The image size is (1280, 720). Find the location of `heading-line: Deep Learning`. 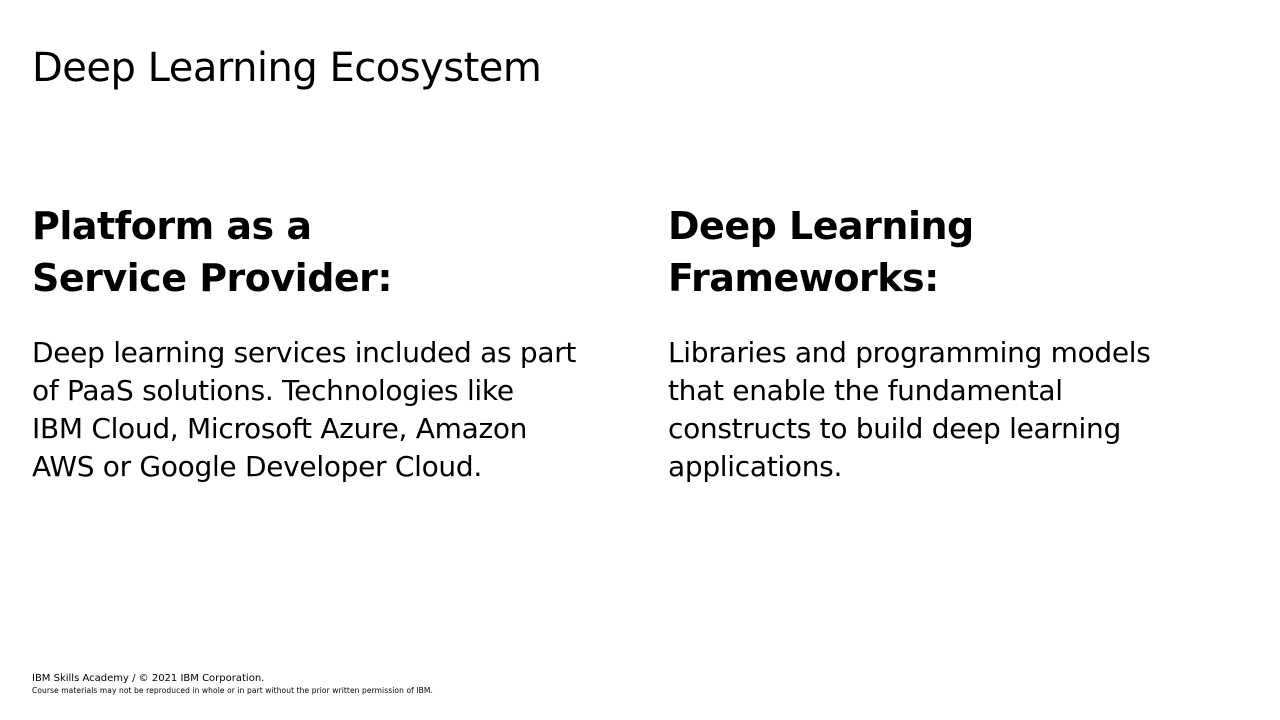

heading-line: Deep Learning is located at coordinates (821, 226).